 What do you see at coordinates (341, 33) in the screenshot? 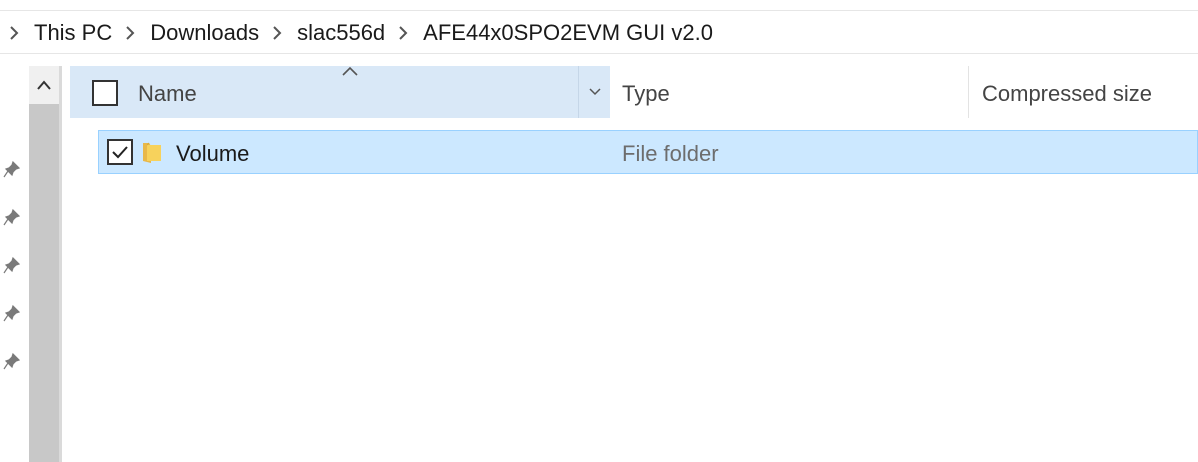
I see `breadcrumb-item-slac556d: slac556d` at bounding box center [341, 33].